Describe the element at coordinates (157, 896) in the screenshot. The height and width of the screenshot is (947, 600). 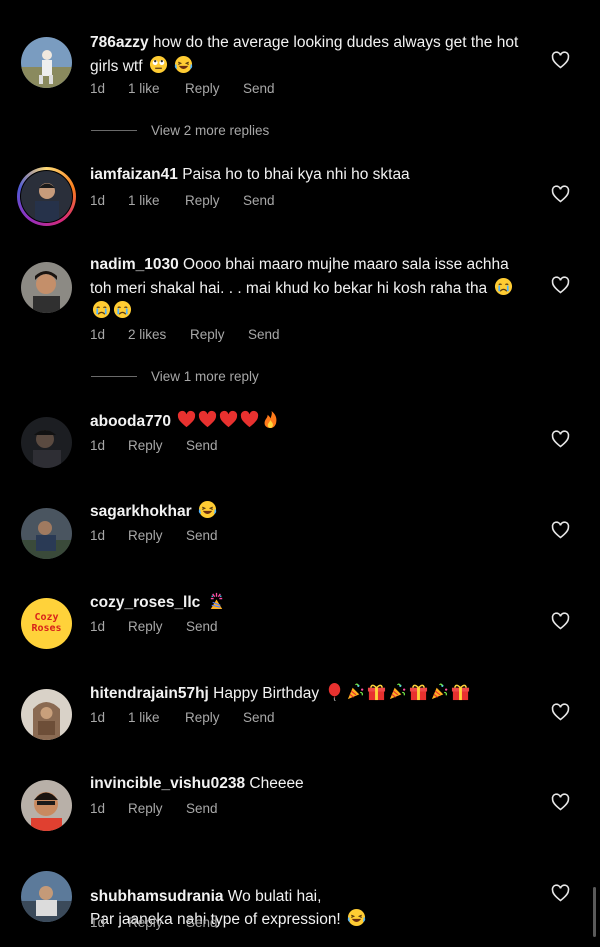
I see `username: shubhamsudrania` at that location.